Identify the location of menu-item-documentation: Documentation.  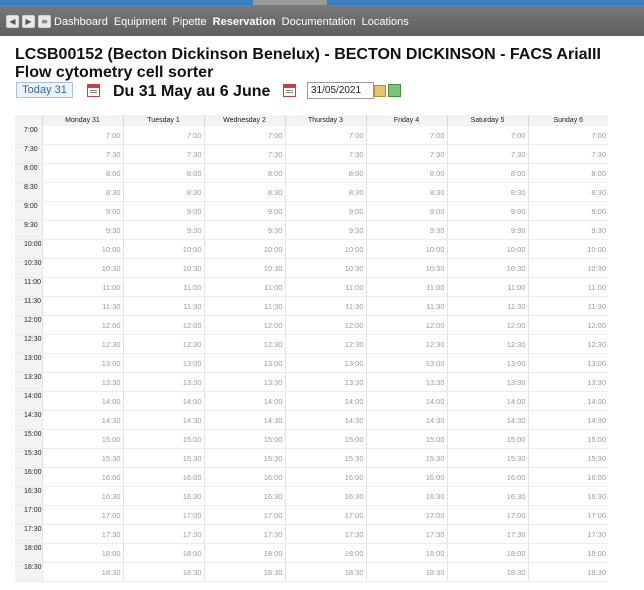
(319, 22).